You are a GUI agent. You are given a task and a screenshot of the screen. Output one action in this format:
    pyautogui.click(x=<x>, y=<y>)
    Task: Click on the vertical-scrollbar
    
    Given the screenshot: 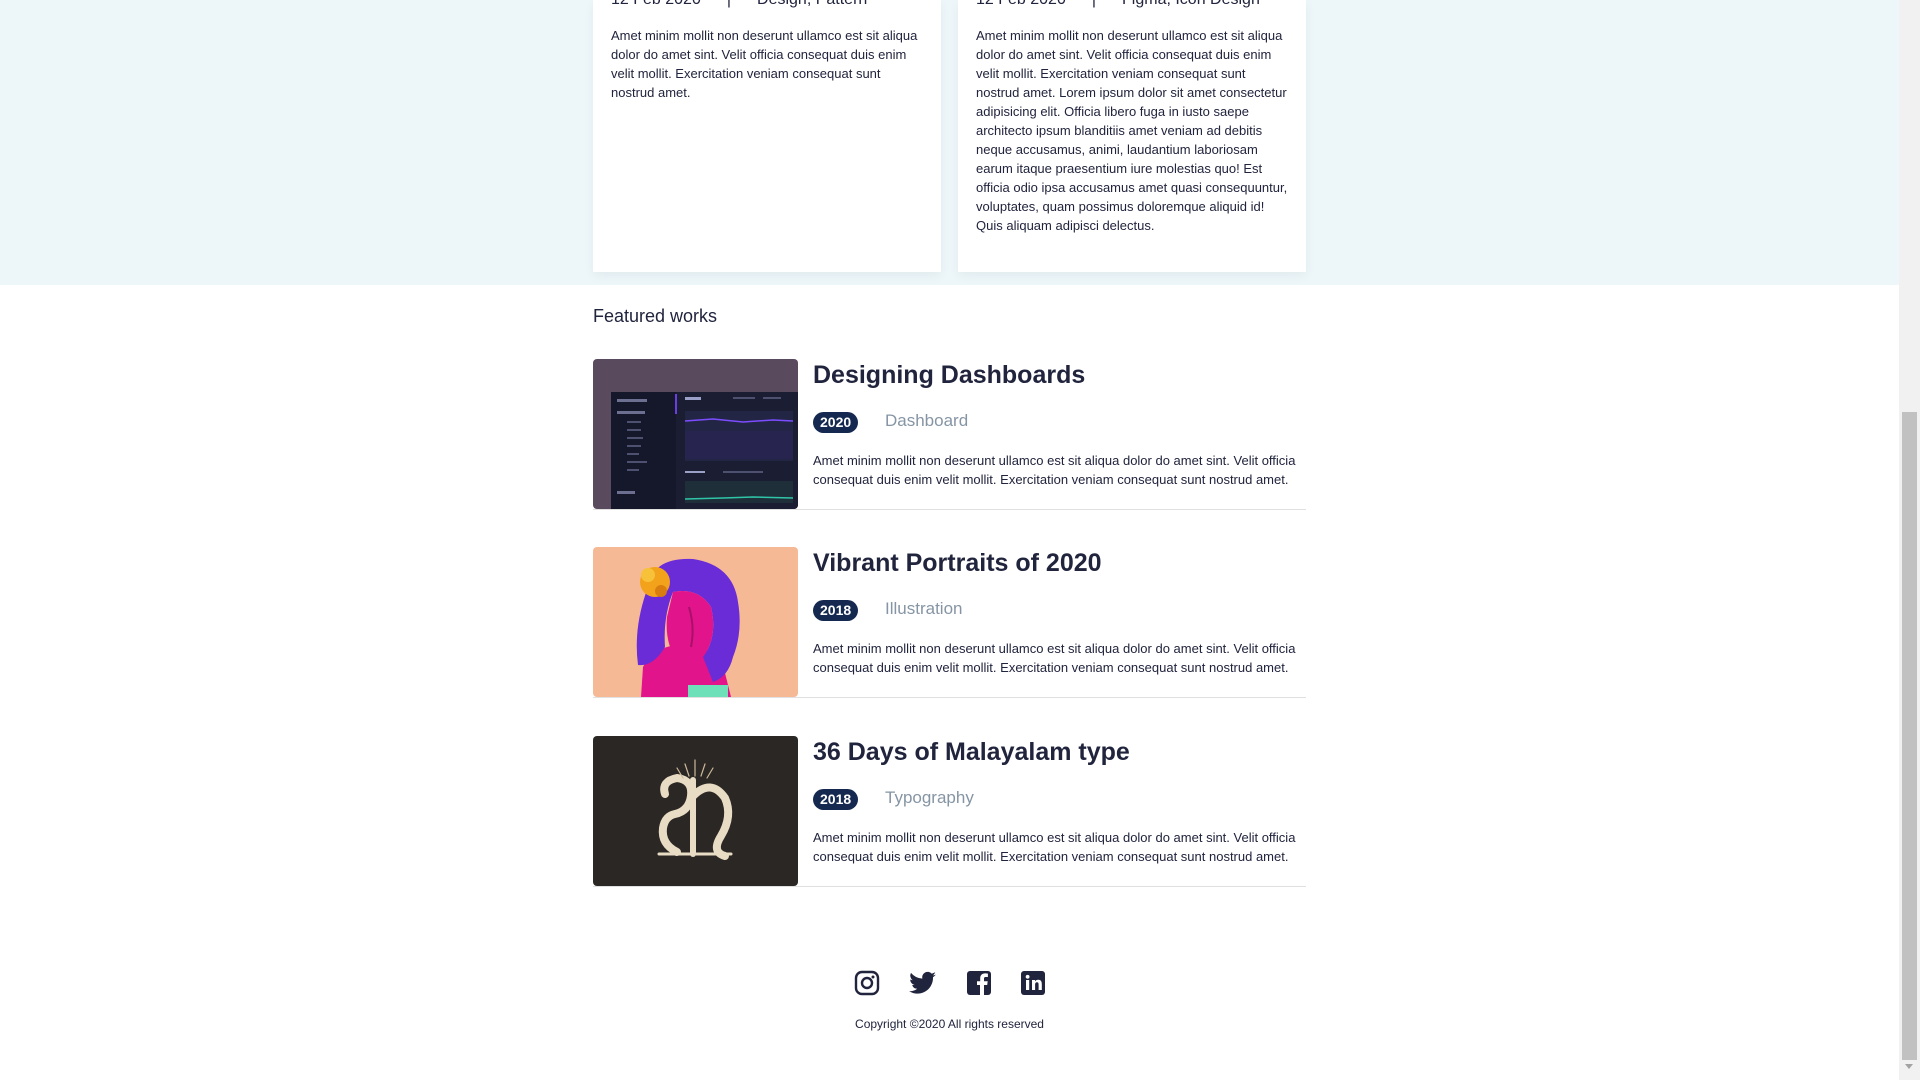 What is the action you would take?
    pyautogui.click(x=1909, y=540)
    